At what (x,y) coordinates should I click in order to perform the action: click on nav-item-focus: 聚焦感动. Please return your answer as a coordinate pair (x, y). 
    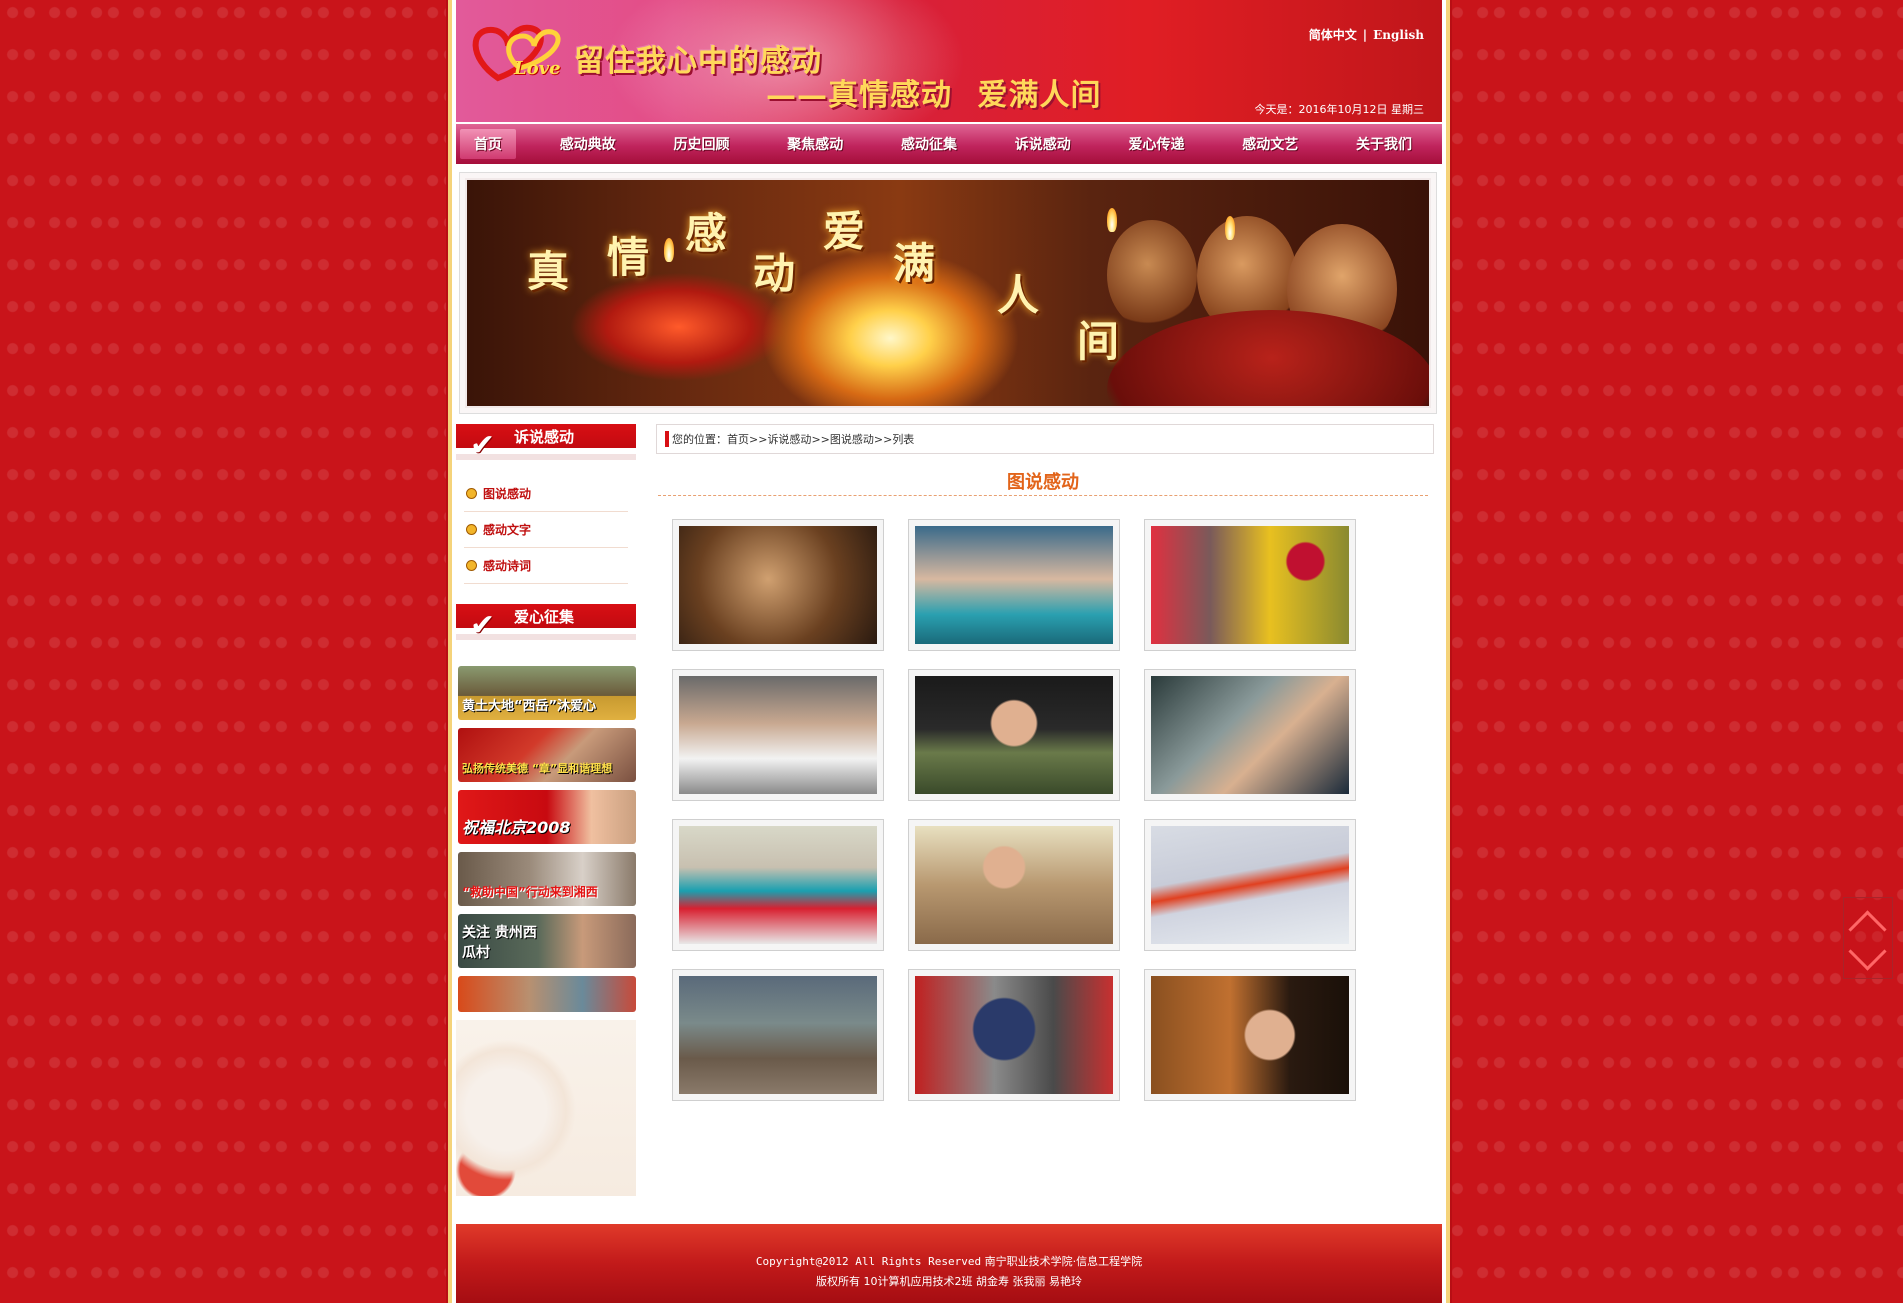
    Looking at the image, I should click on (815, 144).